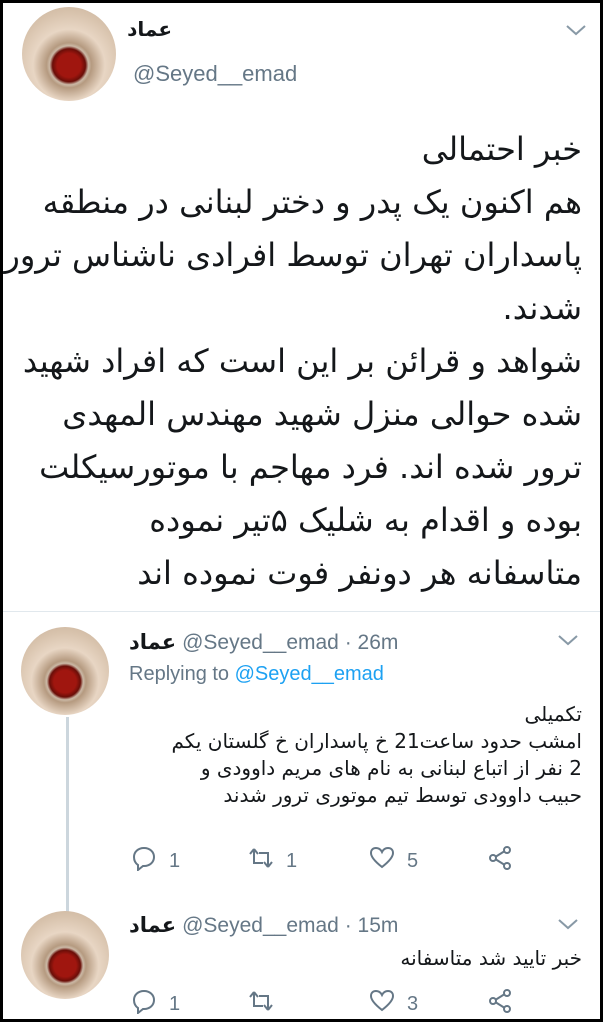 The height and width of the screenshot is (1022, 603). I want to click on main-text-line: بوده و اقدام به شلیک ۵تیر نموده, so click(365, 520).